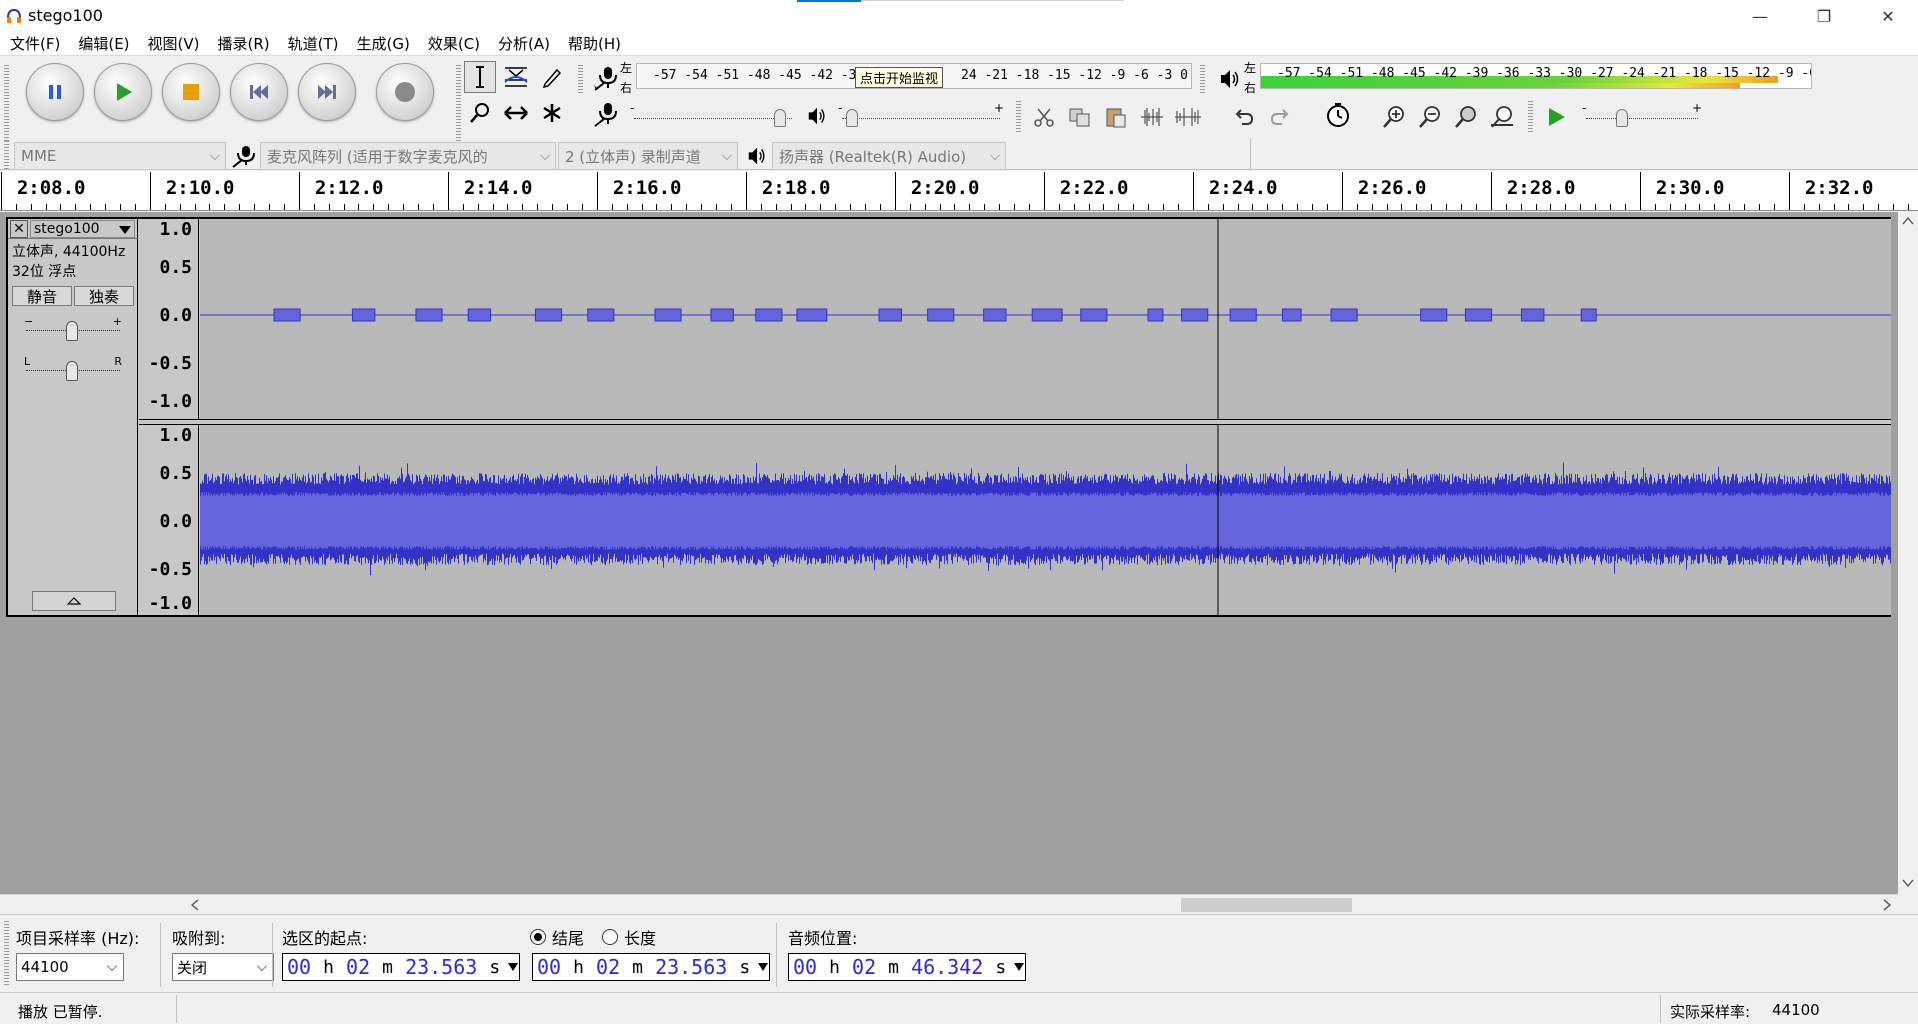 The image size is (1918, 1024). Describe the element at coordinates (1888, 16) in the screenshot. I see `close-button: ✕` at that location.